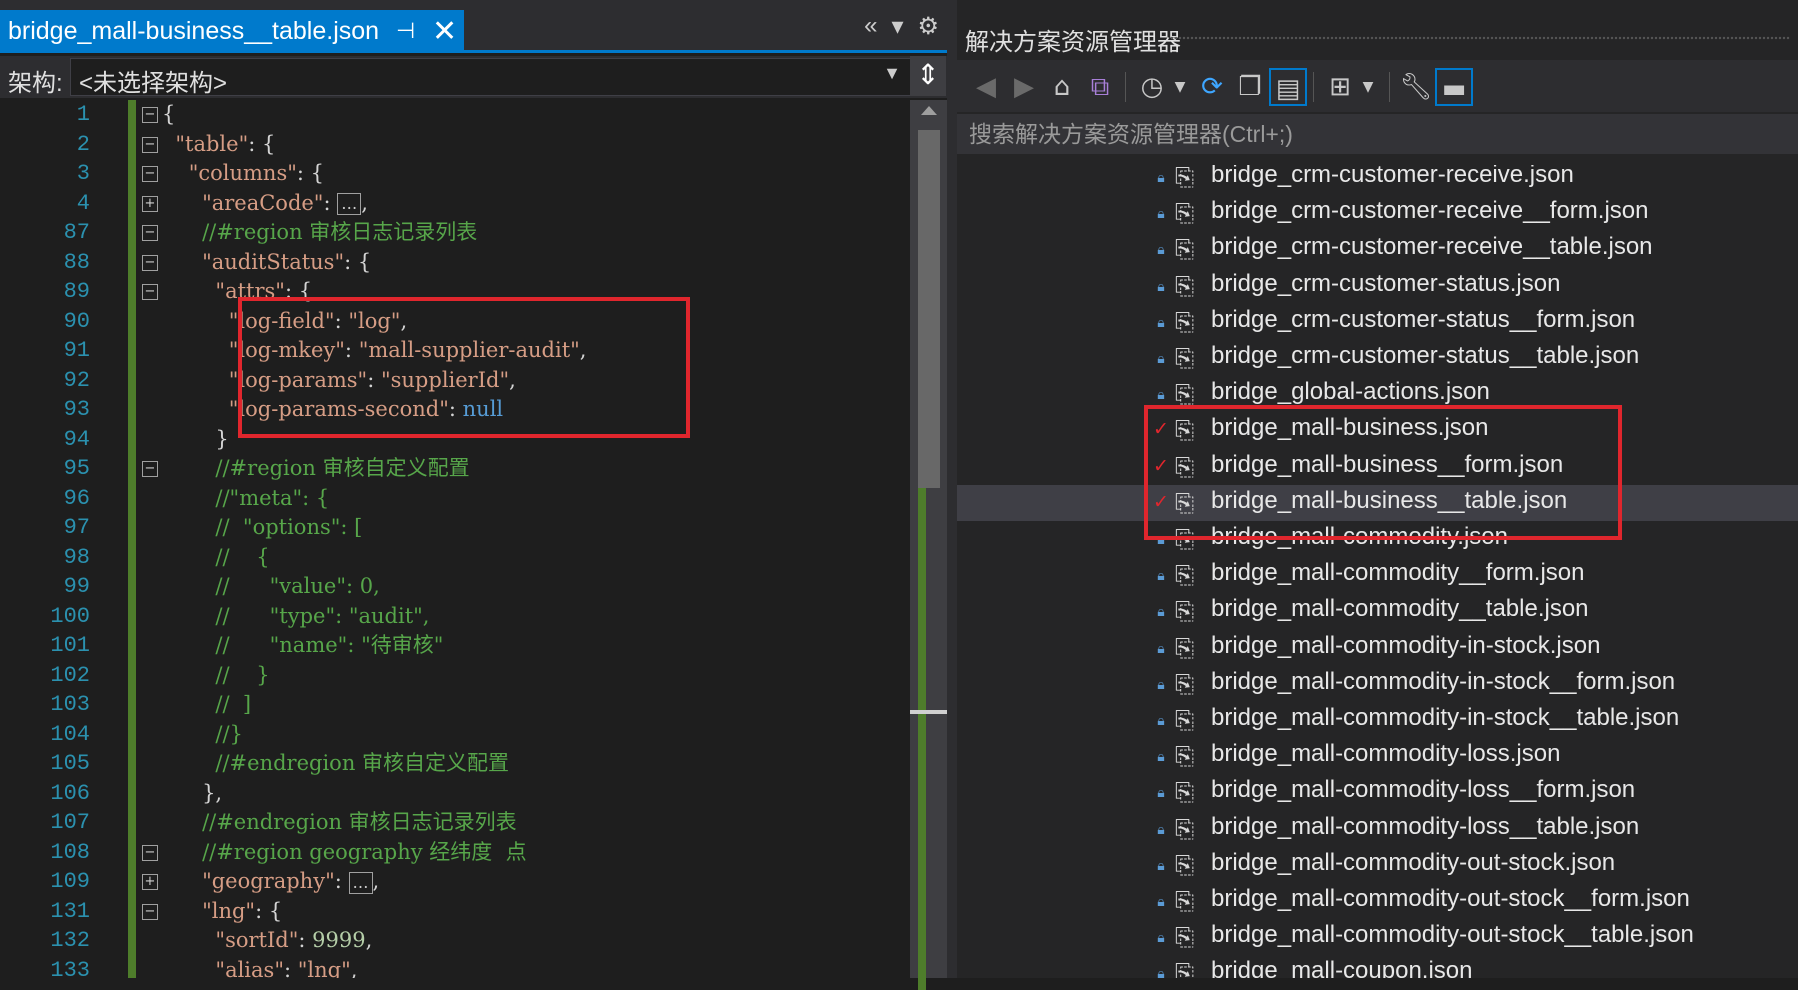 The image size is (1798, 990). Describe the element at coordinates (70, 704) in the screenshot. I see `line-number: 103` at that location.